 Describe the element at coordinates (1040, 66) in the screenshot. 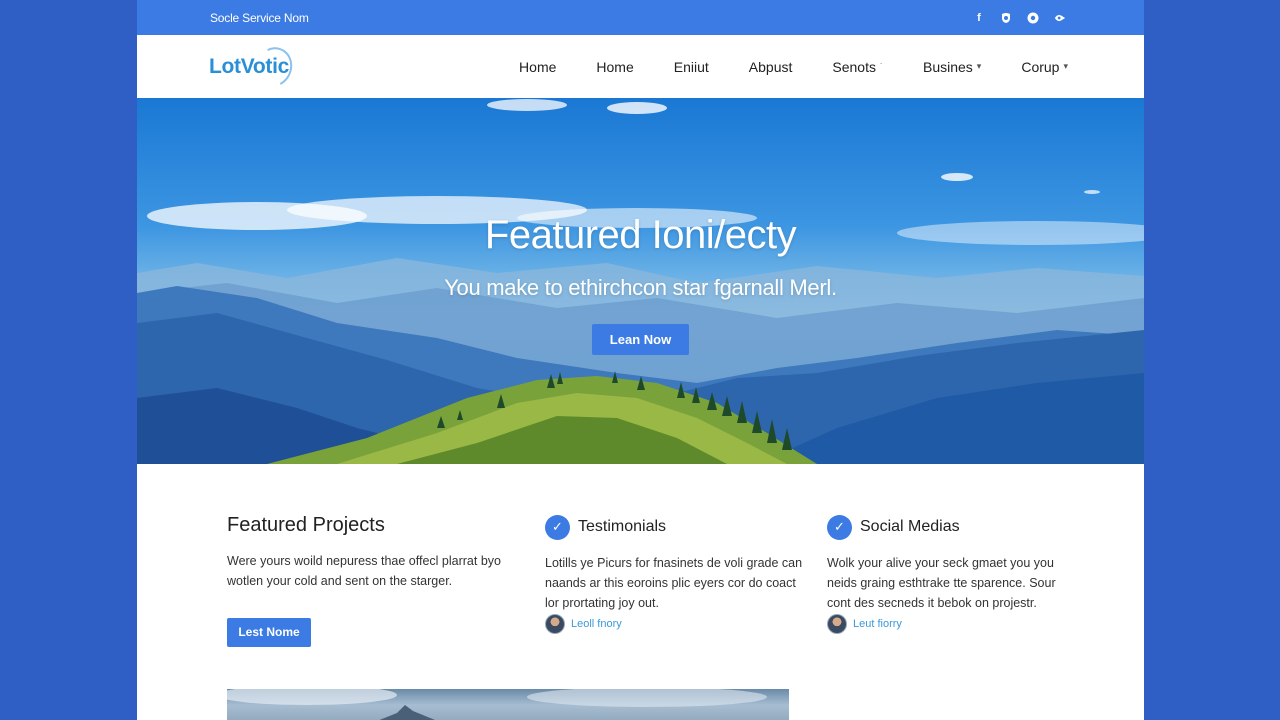

I see `nav-item-label: Corup` at that location.